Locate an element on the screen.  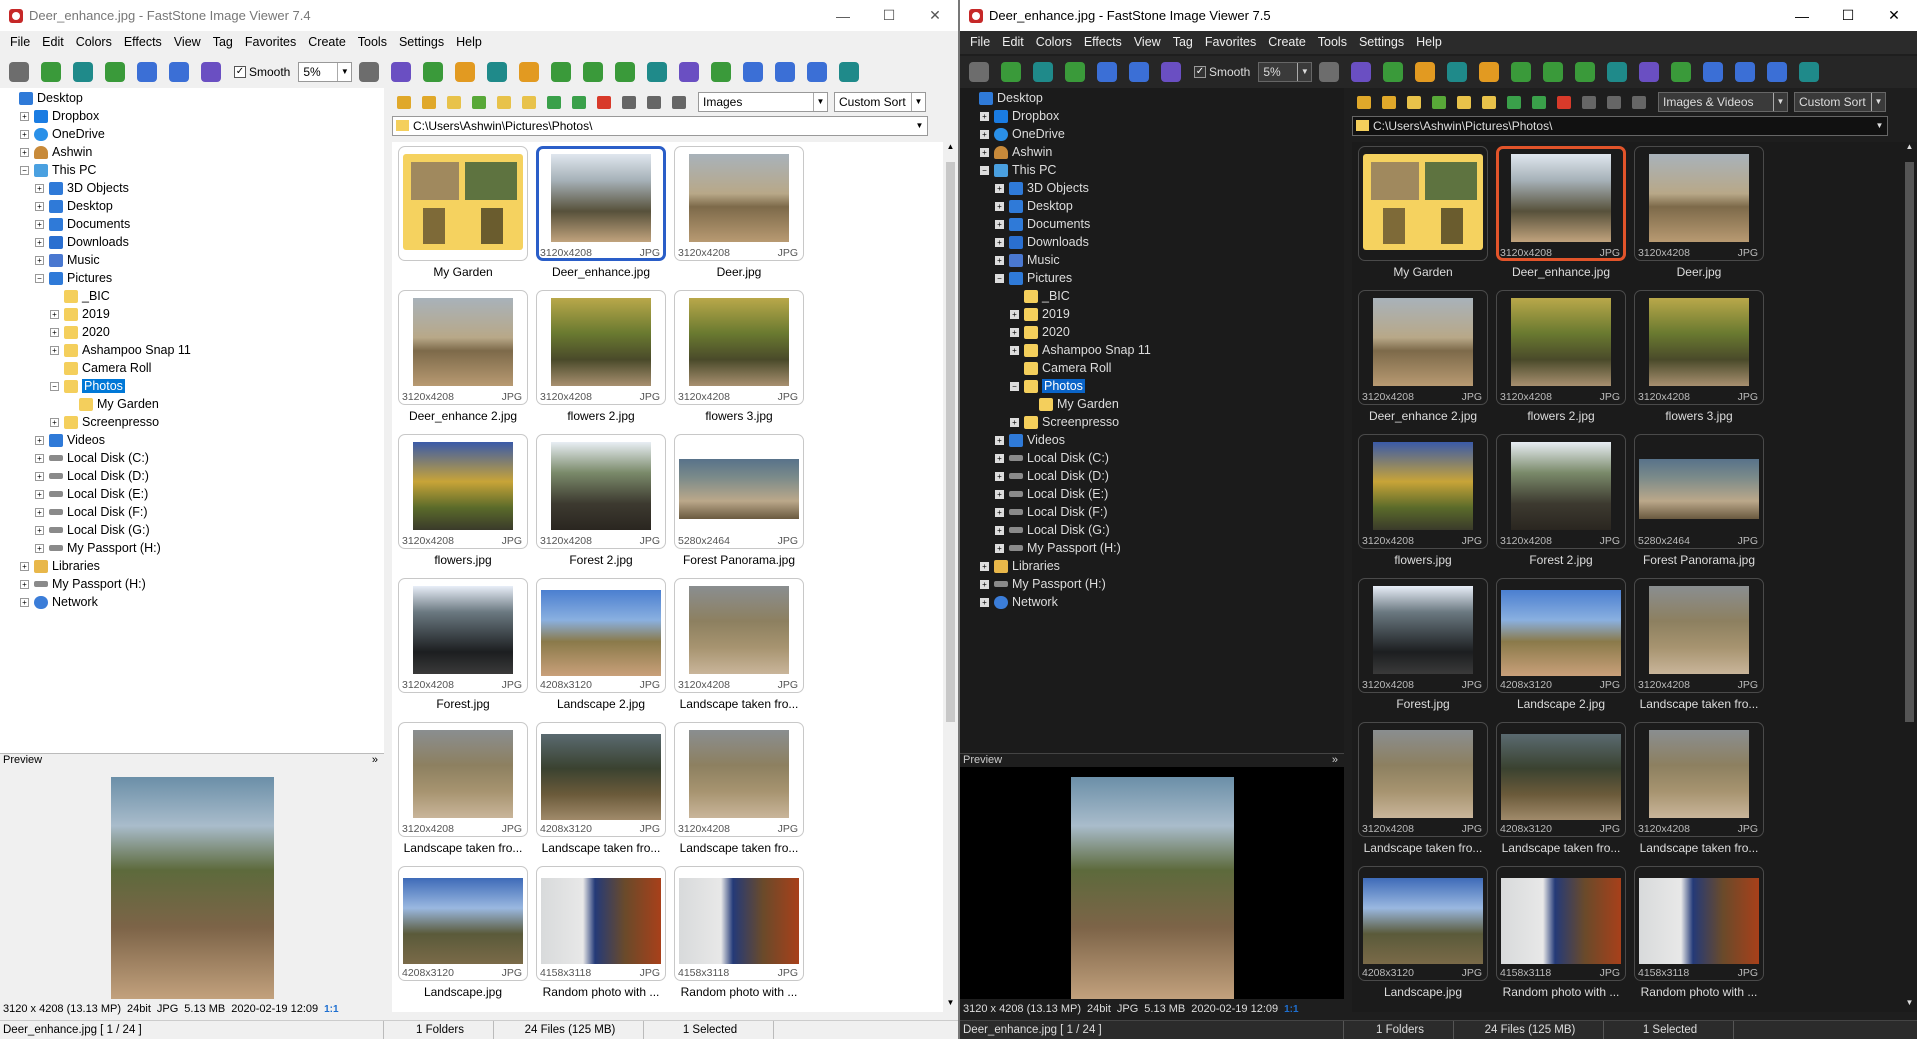
layout-2-button is located at coordinates (1745, 72).